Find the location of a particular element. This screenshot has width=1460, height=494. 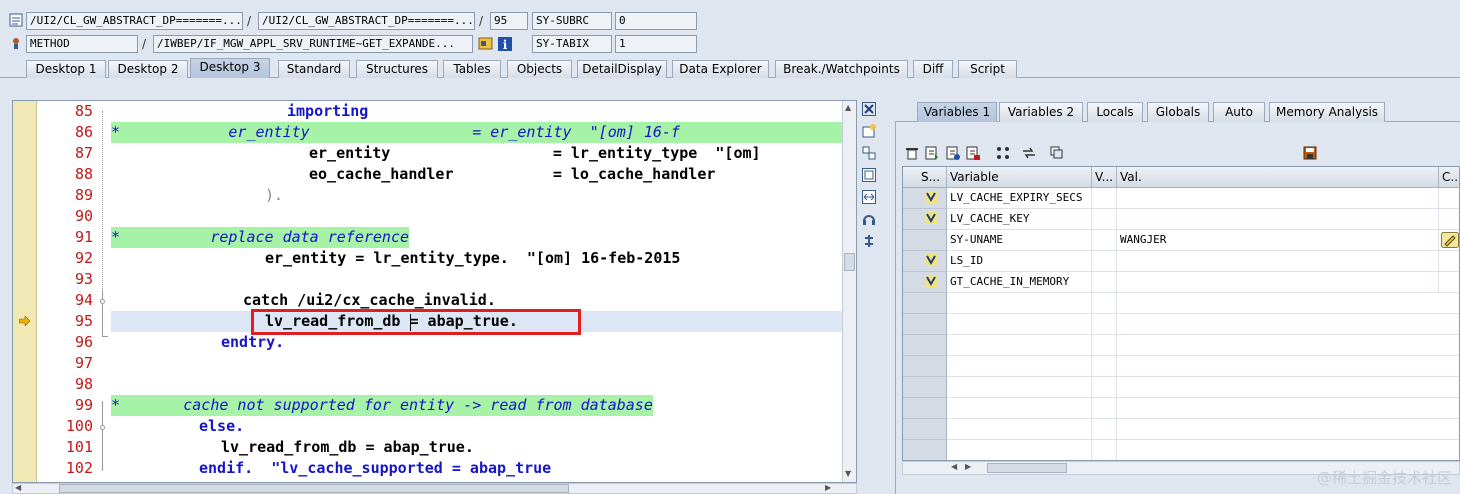

tab-memory-analysis: Memory Analysis is located at coordinates (1327, 112).